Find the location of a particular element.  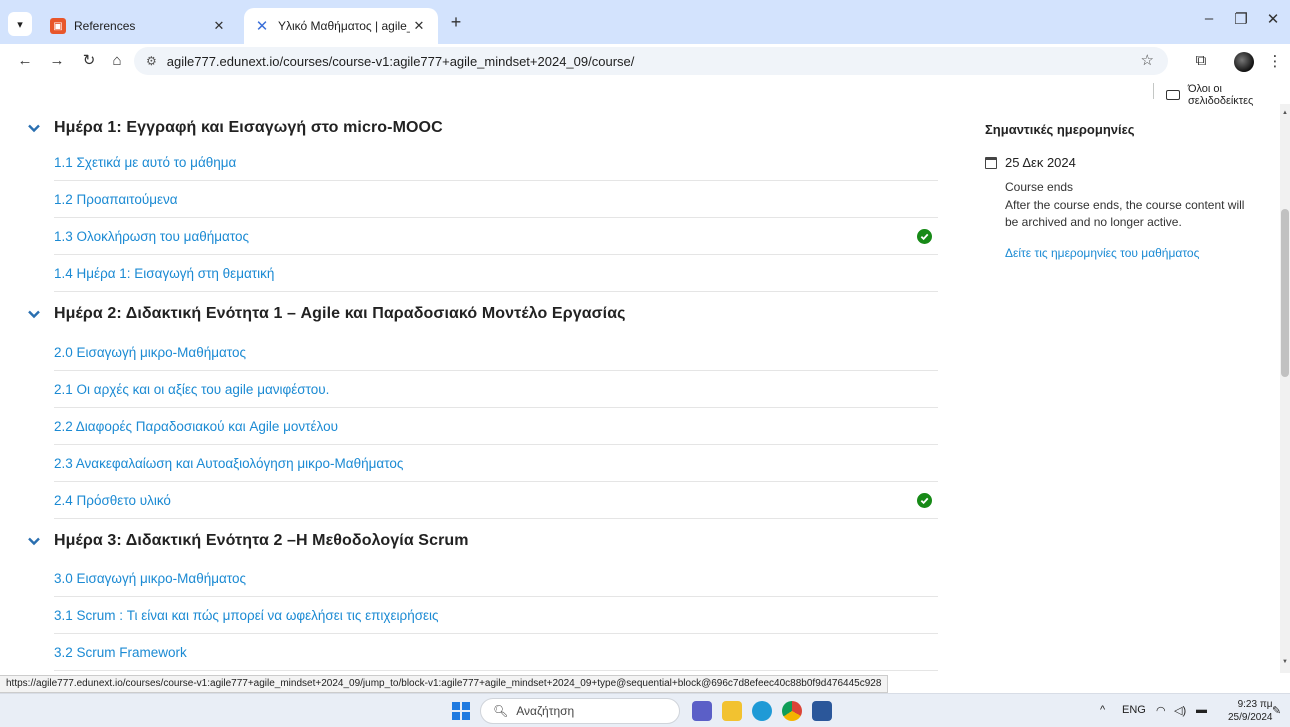

references-favicon-icon: ▣ is located at coordinates (58, 26).